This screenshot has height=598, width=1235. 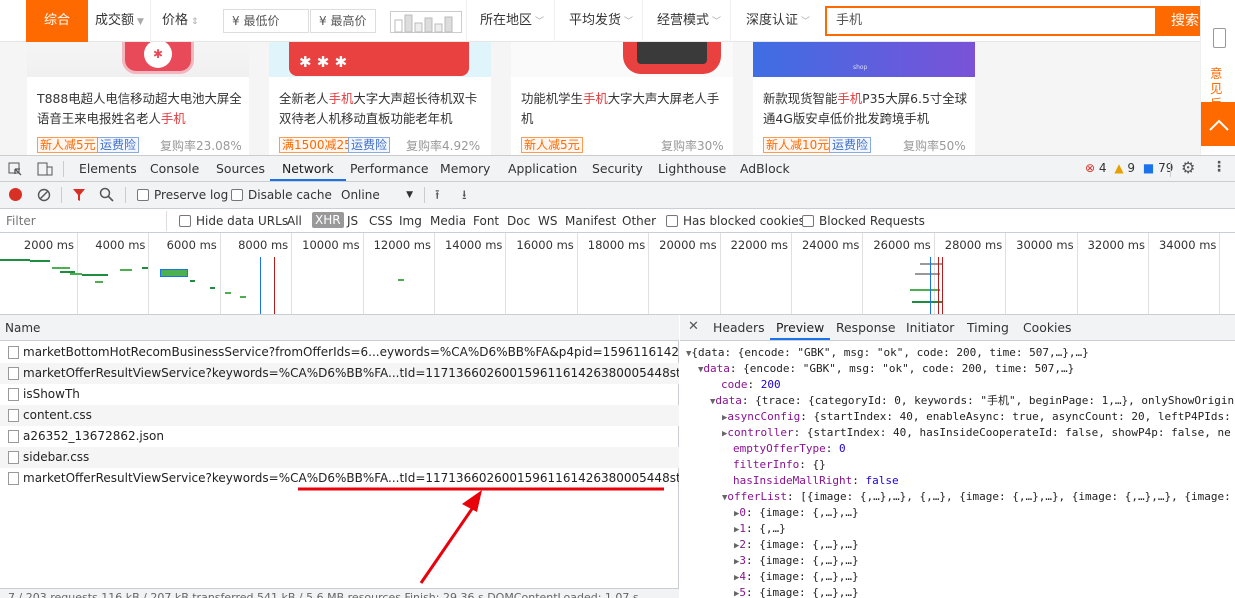 What do you see at coordinates (683, 20) in the screenshot?
I see `biz-mode-label: 经营模式` at bounding box center [683, 20].